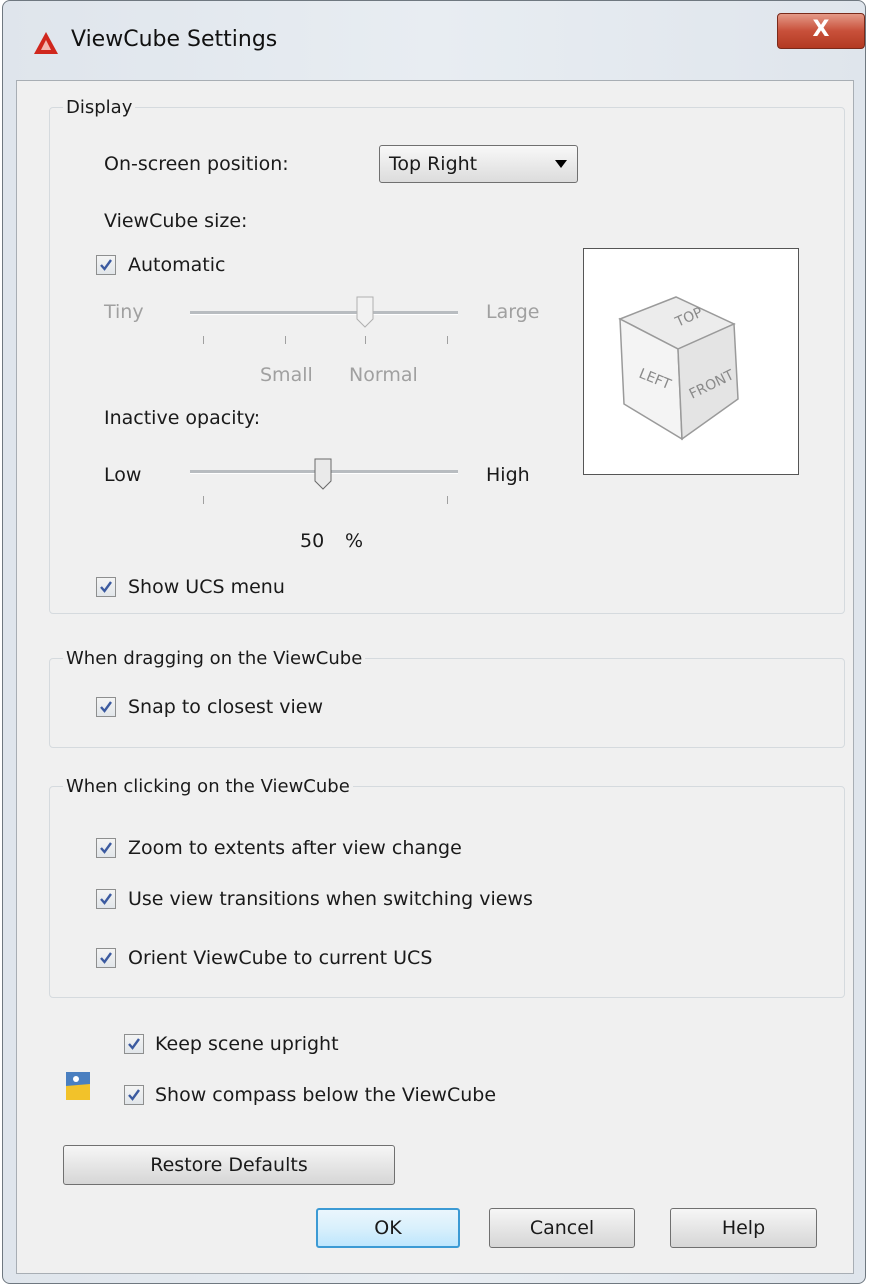 The image size is (870, 1286). What do you see at coordinates (324, 313) in the screenshot?
I see `size-slider-track` at bounding box center [324, 313].